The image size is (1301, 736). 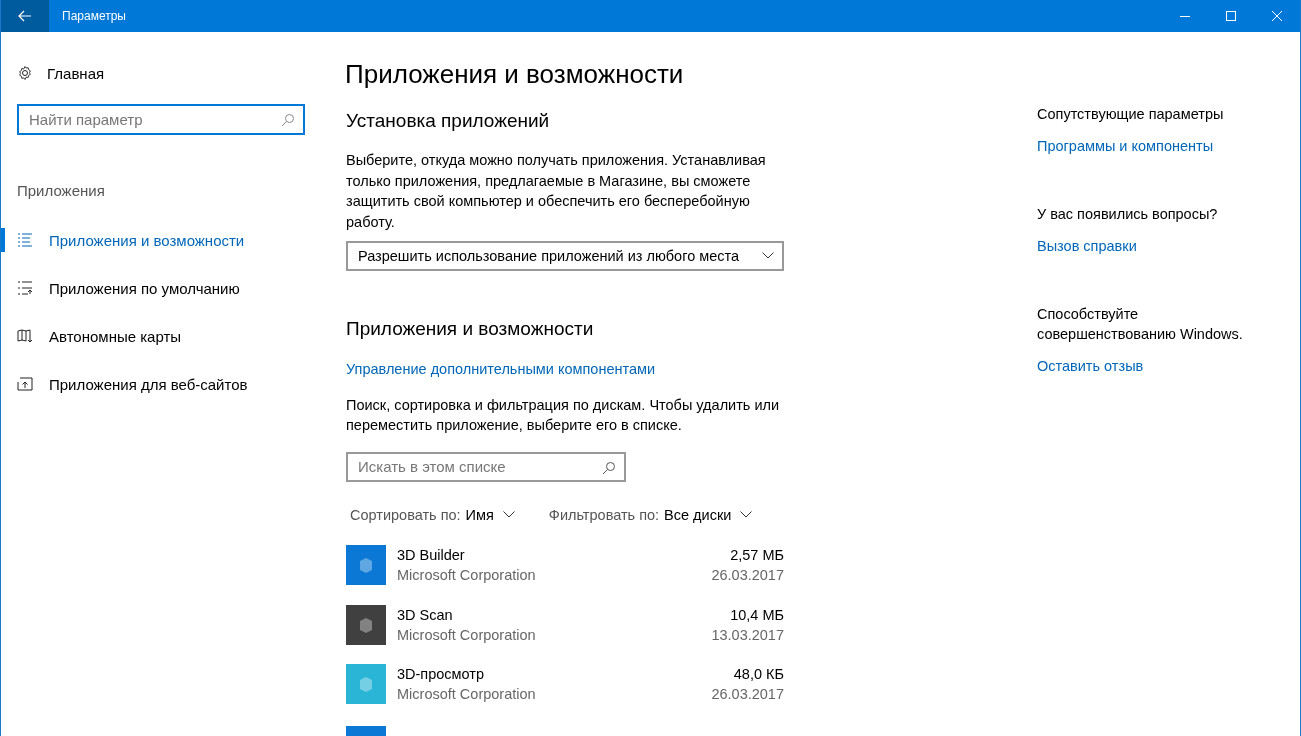 What do you see at coordinates (166, 384) in the screenshot?
I see `sidebar-item: Приложения для веб-сайтов` at bounding box center [166, 384].